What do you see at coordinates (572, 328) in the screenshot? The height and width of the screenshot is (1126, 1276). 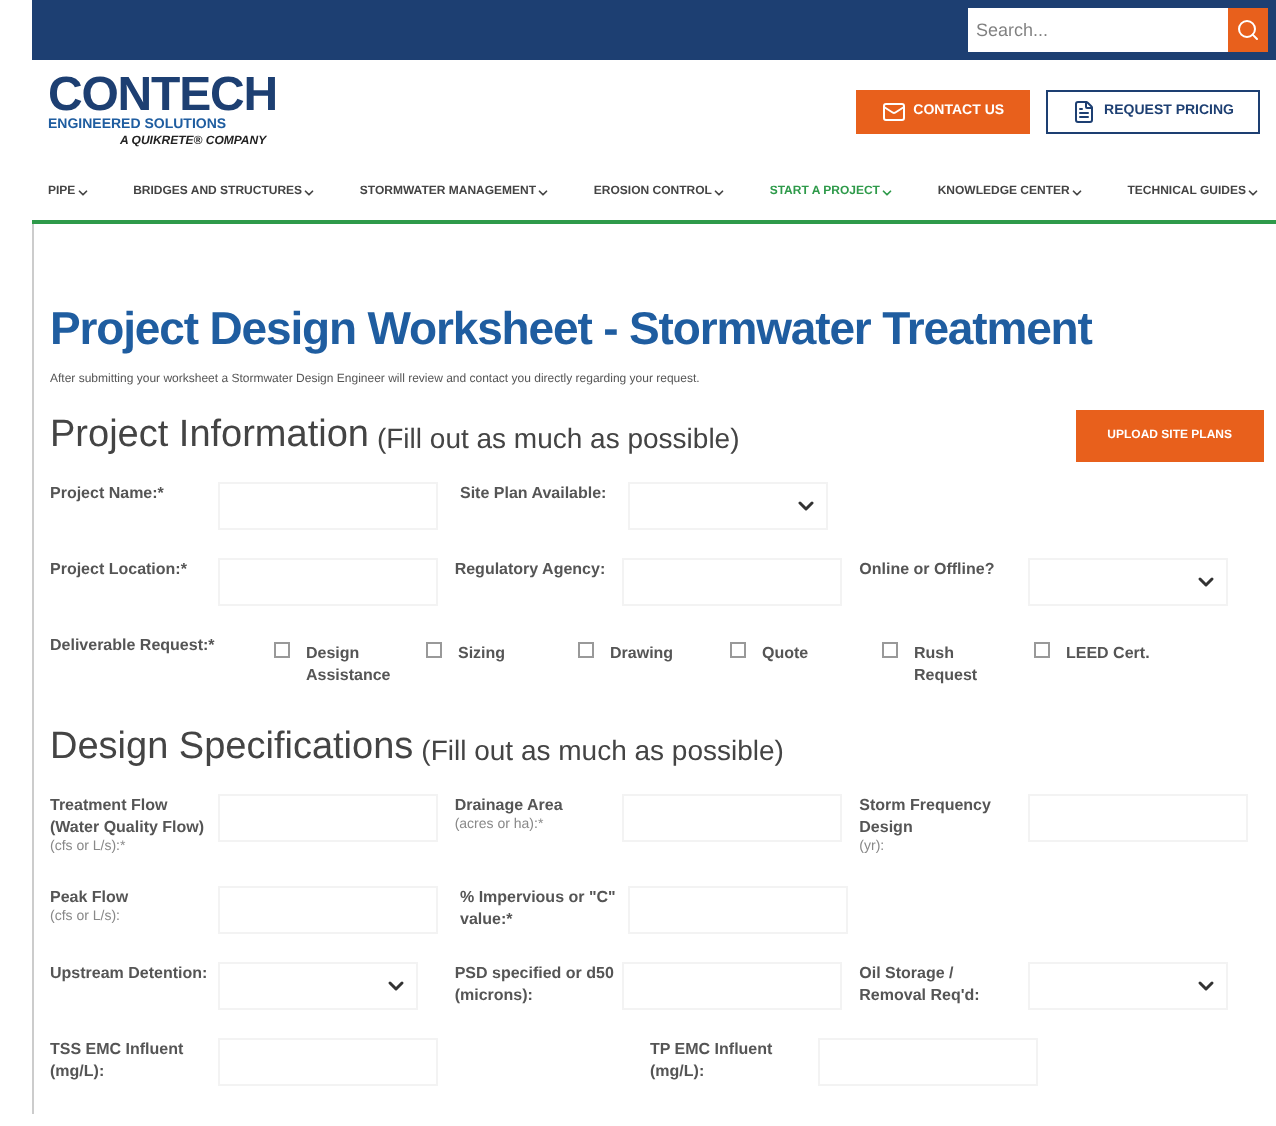 I see `page-title: Project Design Worksheet - Stormwater Treatment` at bounding box center [572, 328].